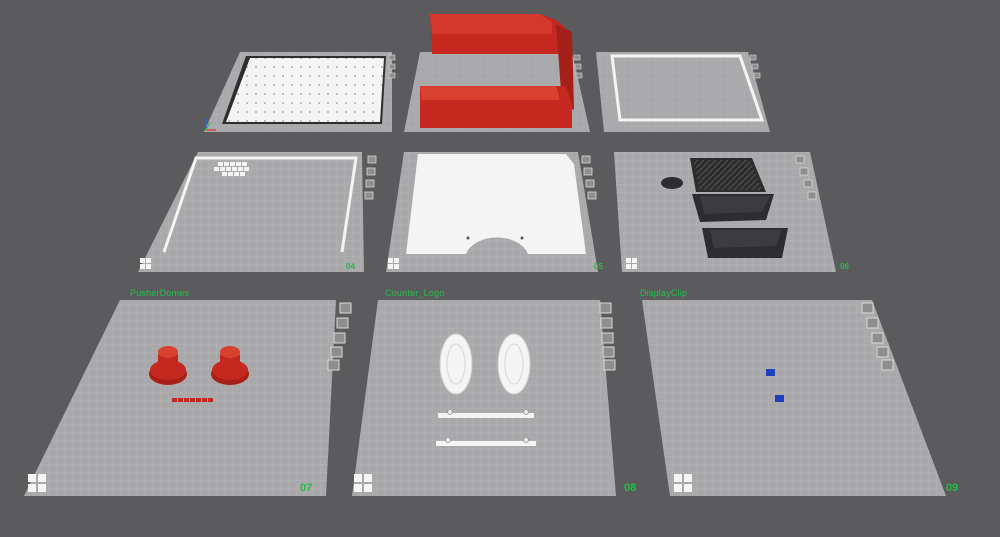 The width and height of the screenshot is (1000, 537). What do you see at coordinates (306, 488) in the screenshot?
I see `plate-7-number: 07` at bounding box center [306, 488].